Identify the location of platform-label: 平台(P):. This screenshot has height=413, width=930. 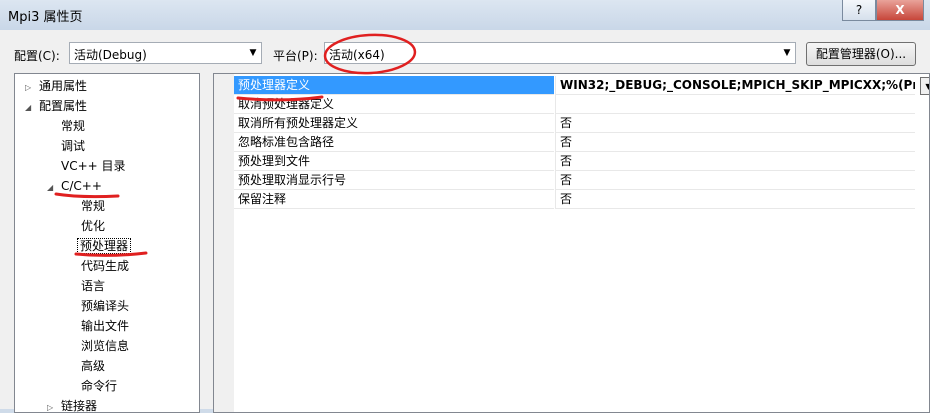
(295, 56).